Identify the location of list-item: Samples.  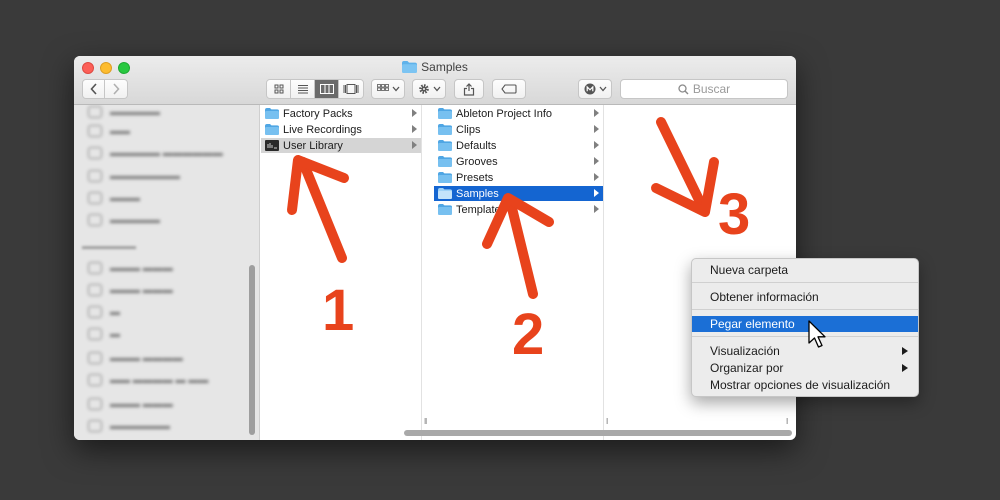
(518, 193).